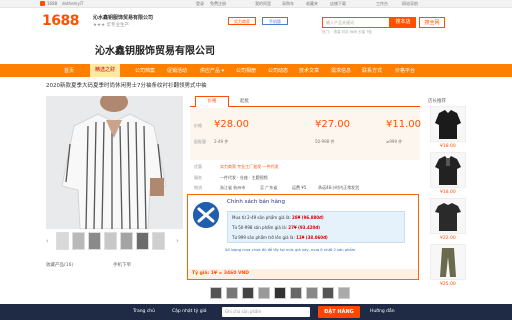 The width and height of the screenshot is (512, 320). I want to click on home-link: Trang chủ, so click(144, 311).